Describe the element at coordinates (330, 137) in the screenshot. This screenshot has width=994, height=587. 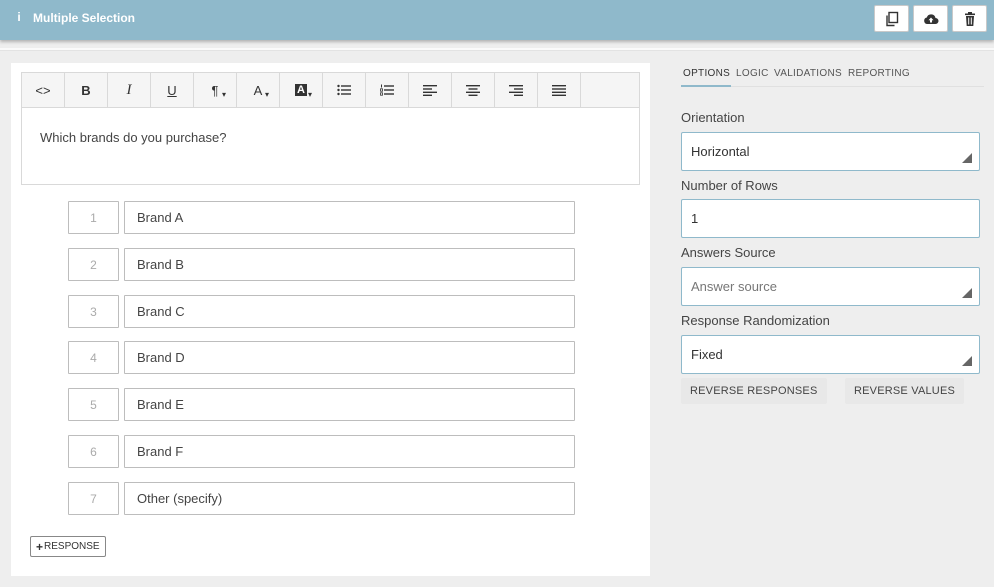
I see `question-text: Which brands do you purchase?` at that location.